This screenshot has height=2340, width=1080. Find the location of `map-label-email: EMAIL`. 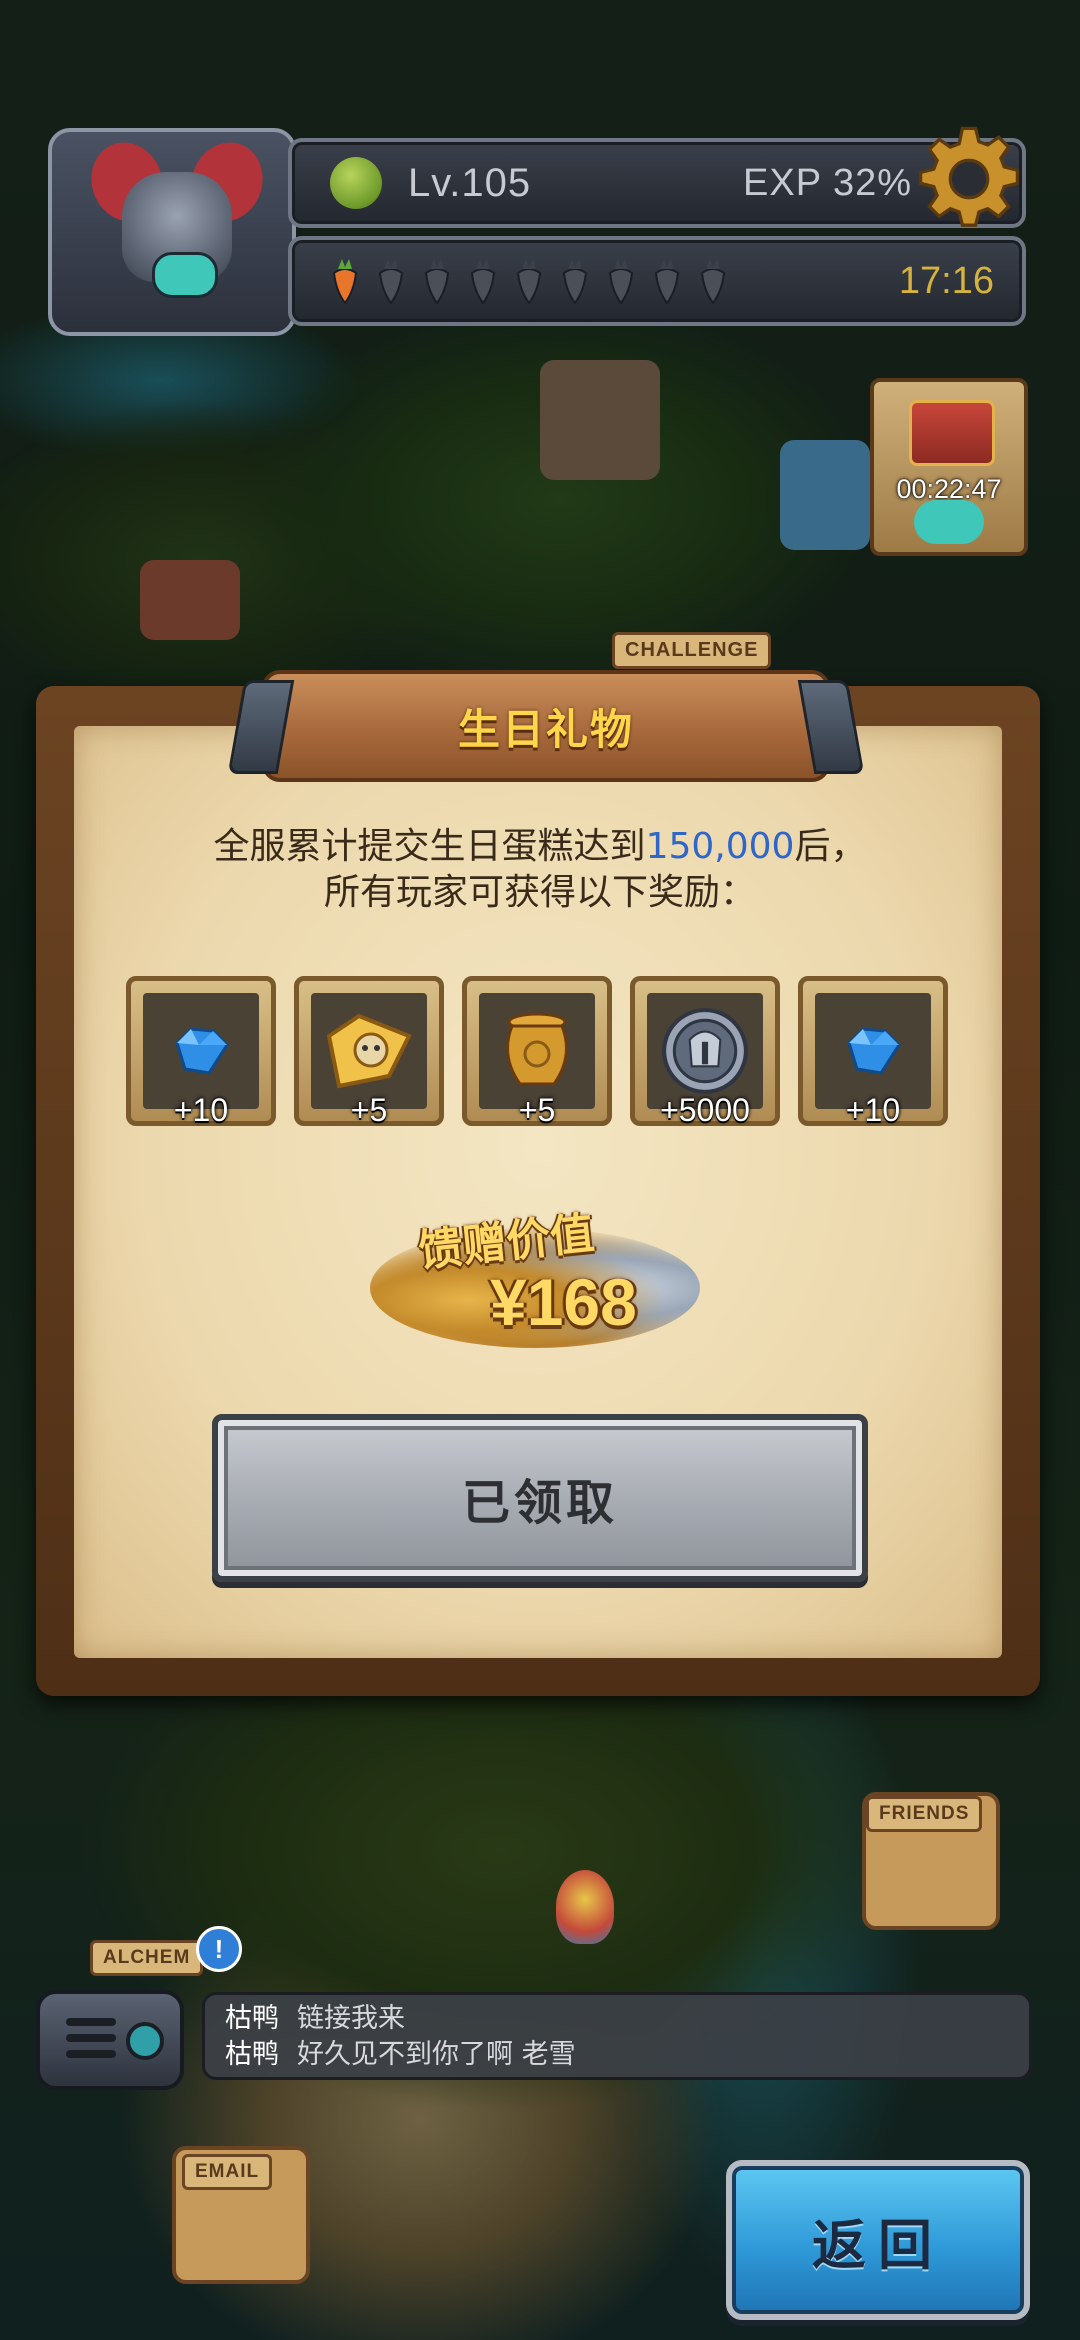

map-label-email: EMAIL is located at coordinates (227, 2172).